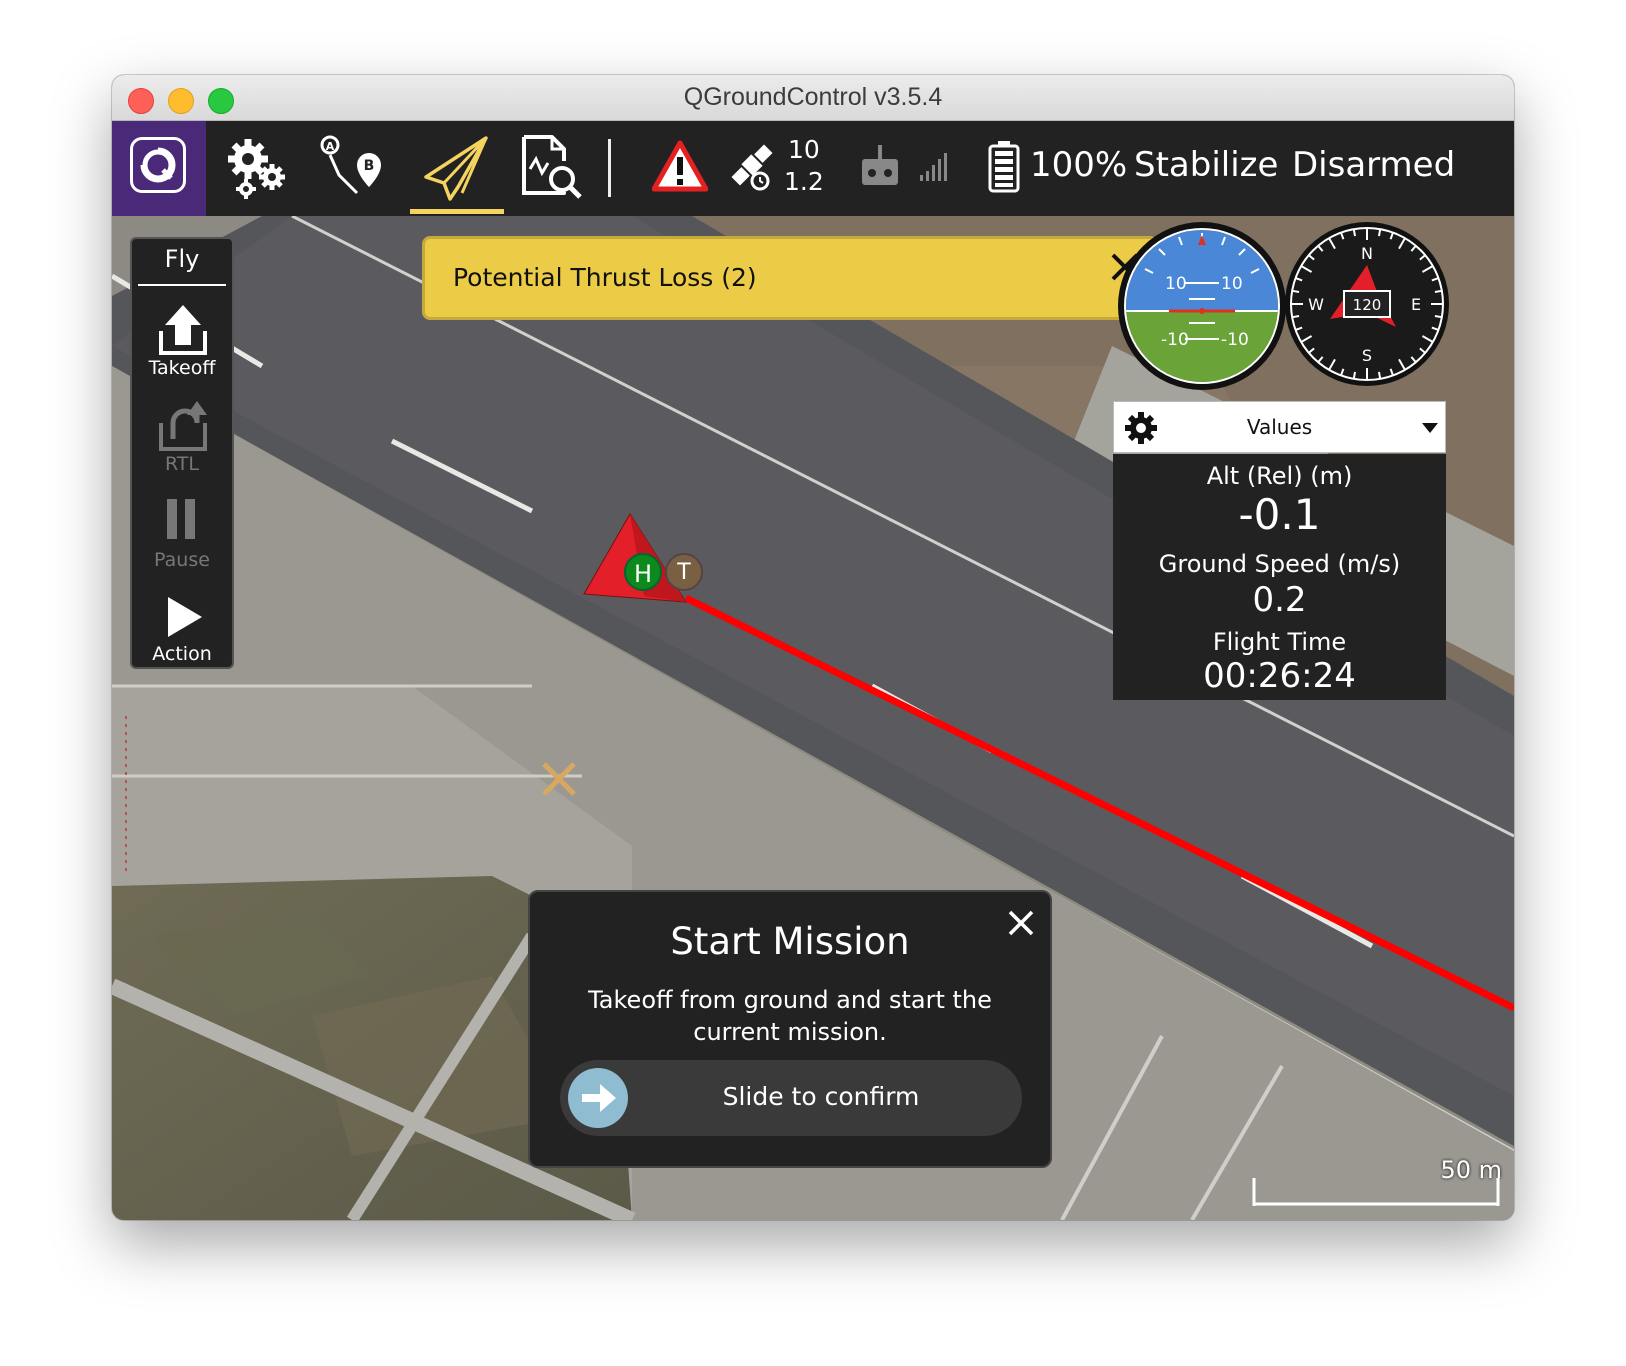  I want to click on altitude-label: Alt (Rel) (m), so click(1279, 476).